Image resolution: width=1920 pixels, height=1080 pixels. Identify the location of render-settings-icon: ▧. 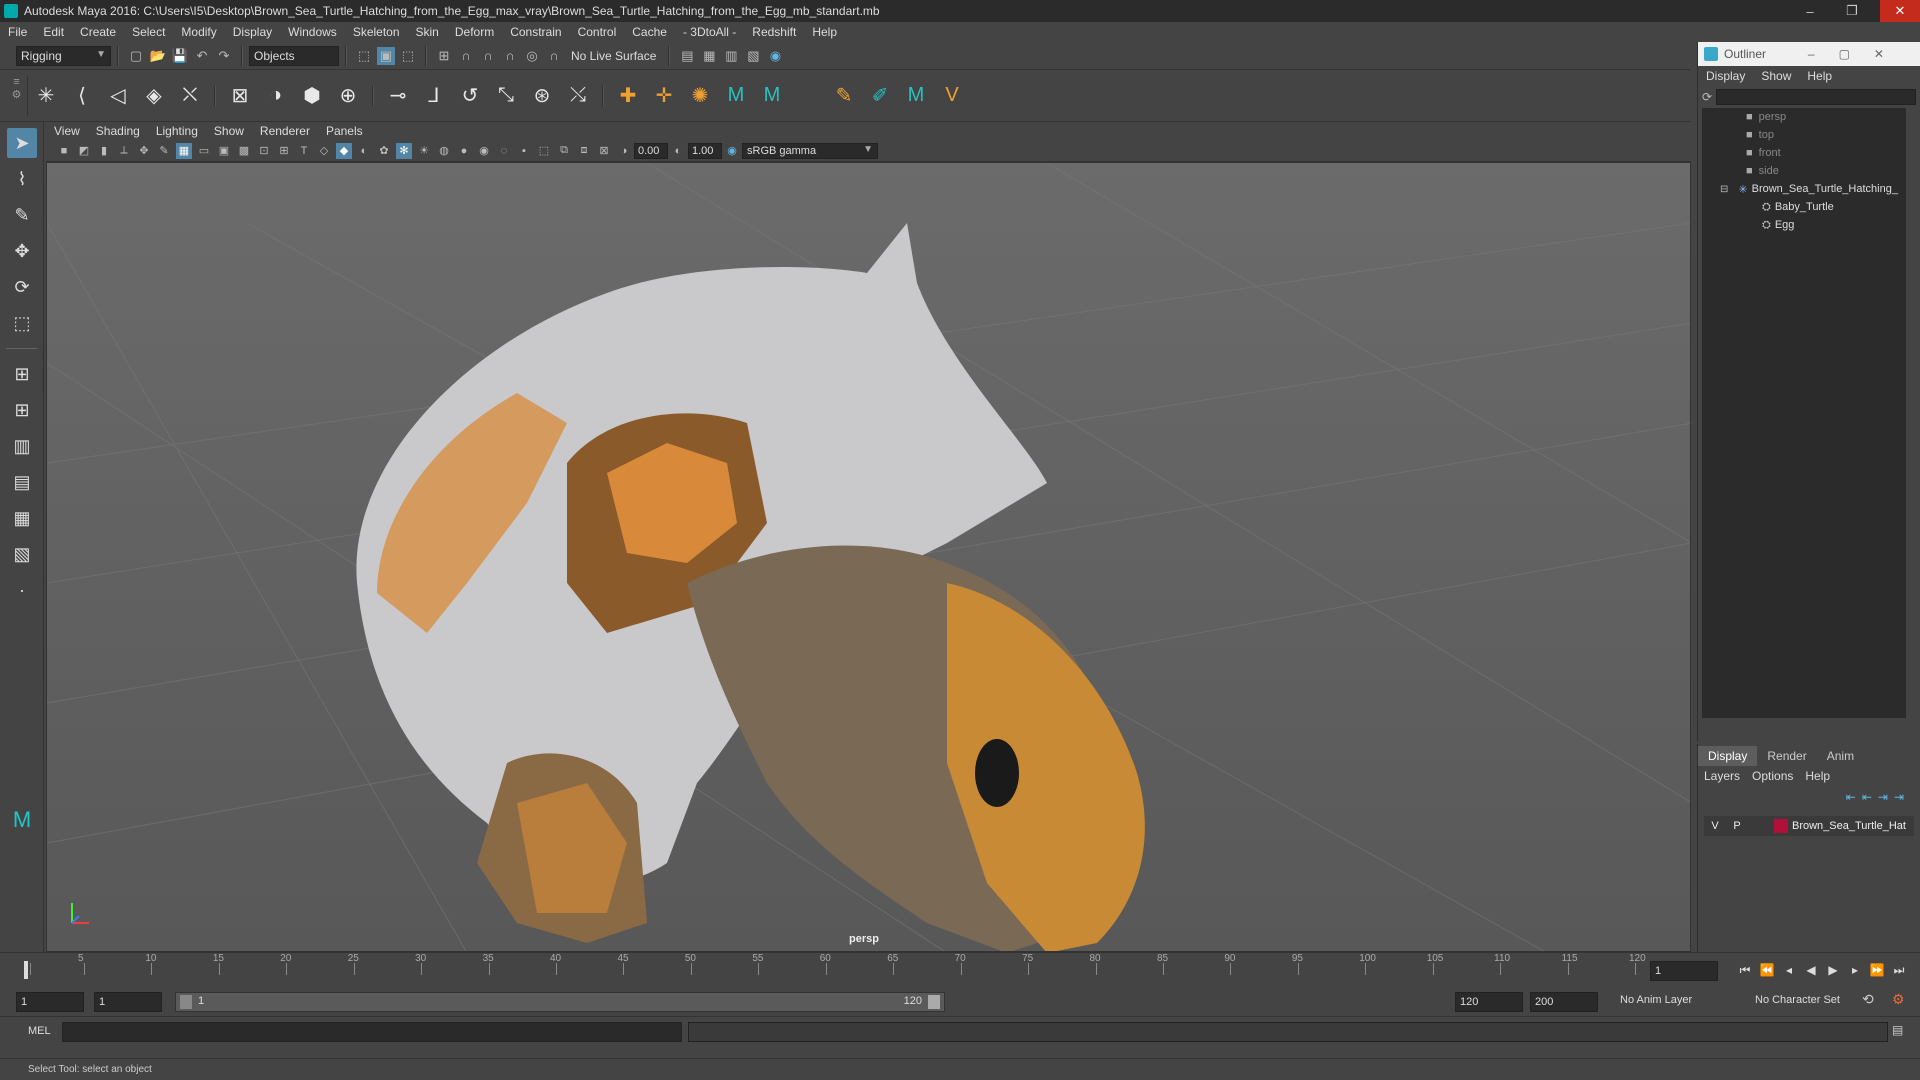
(753, 56).